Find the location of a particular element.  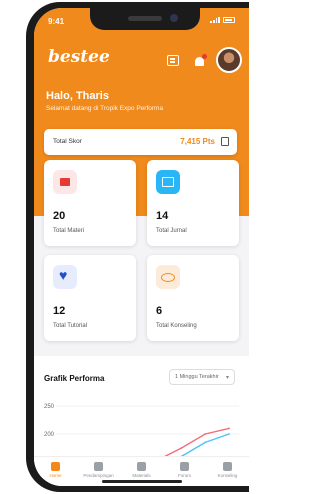

device-notch is located at coordinates (145, 19).